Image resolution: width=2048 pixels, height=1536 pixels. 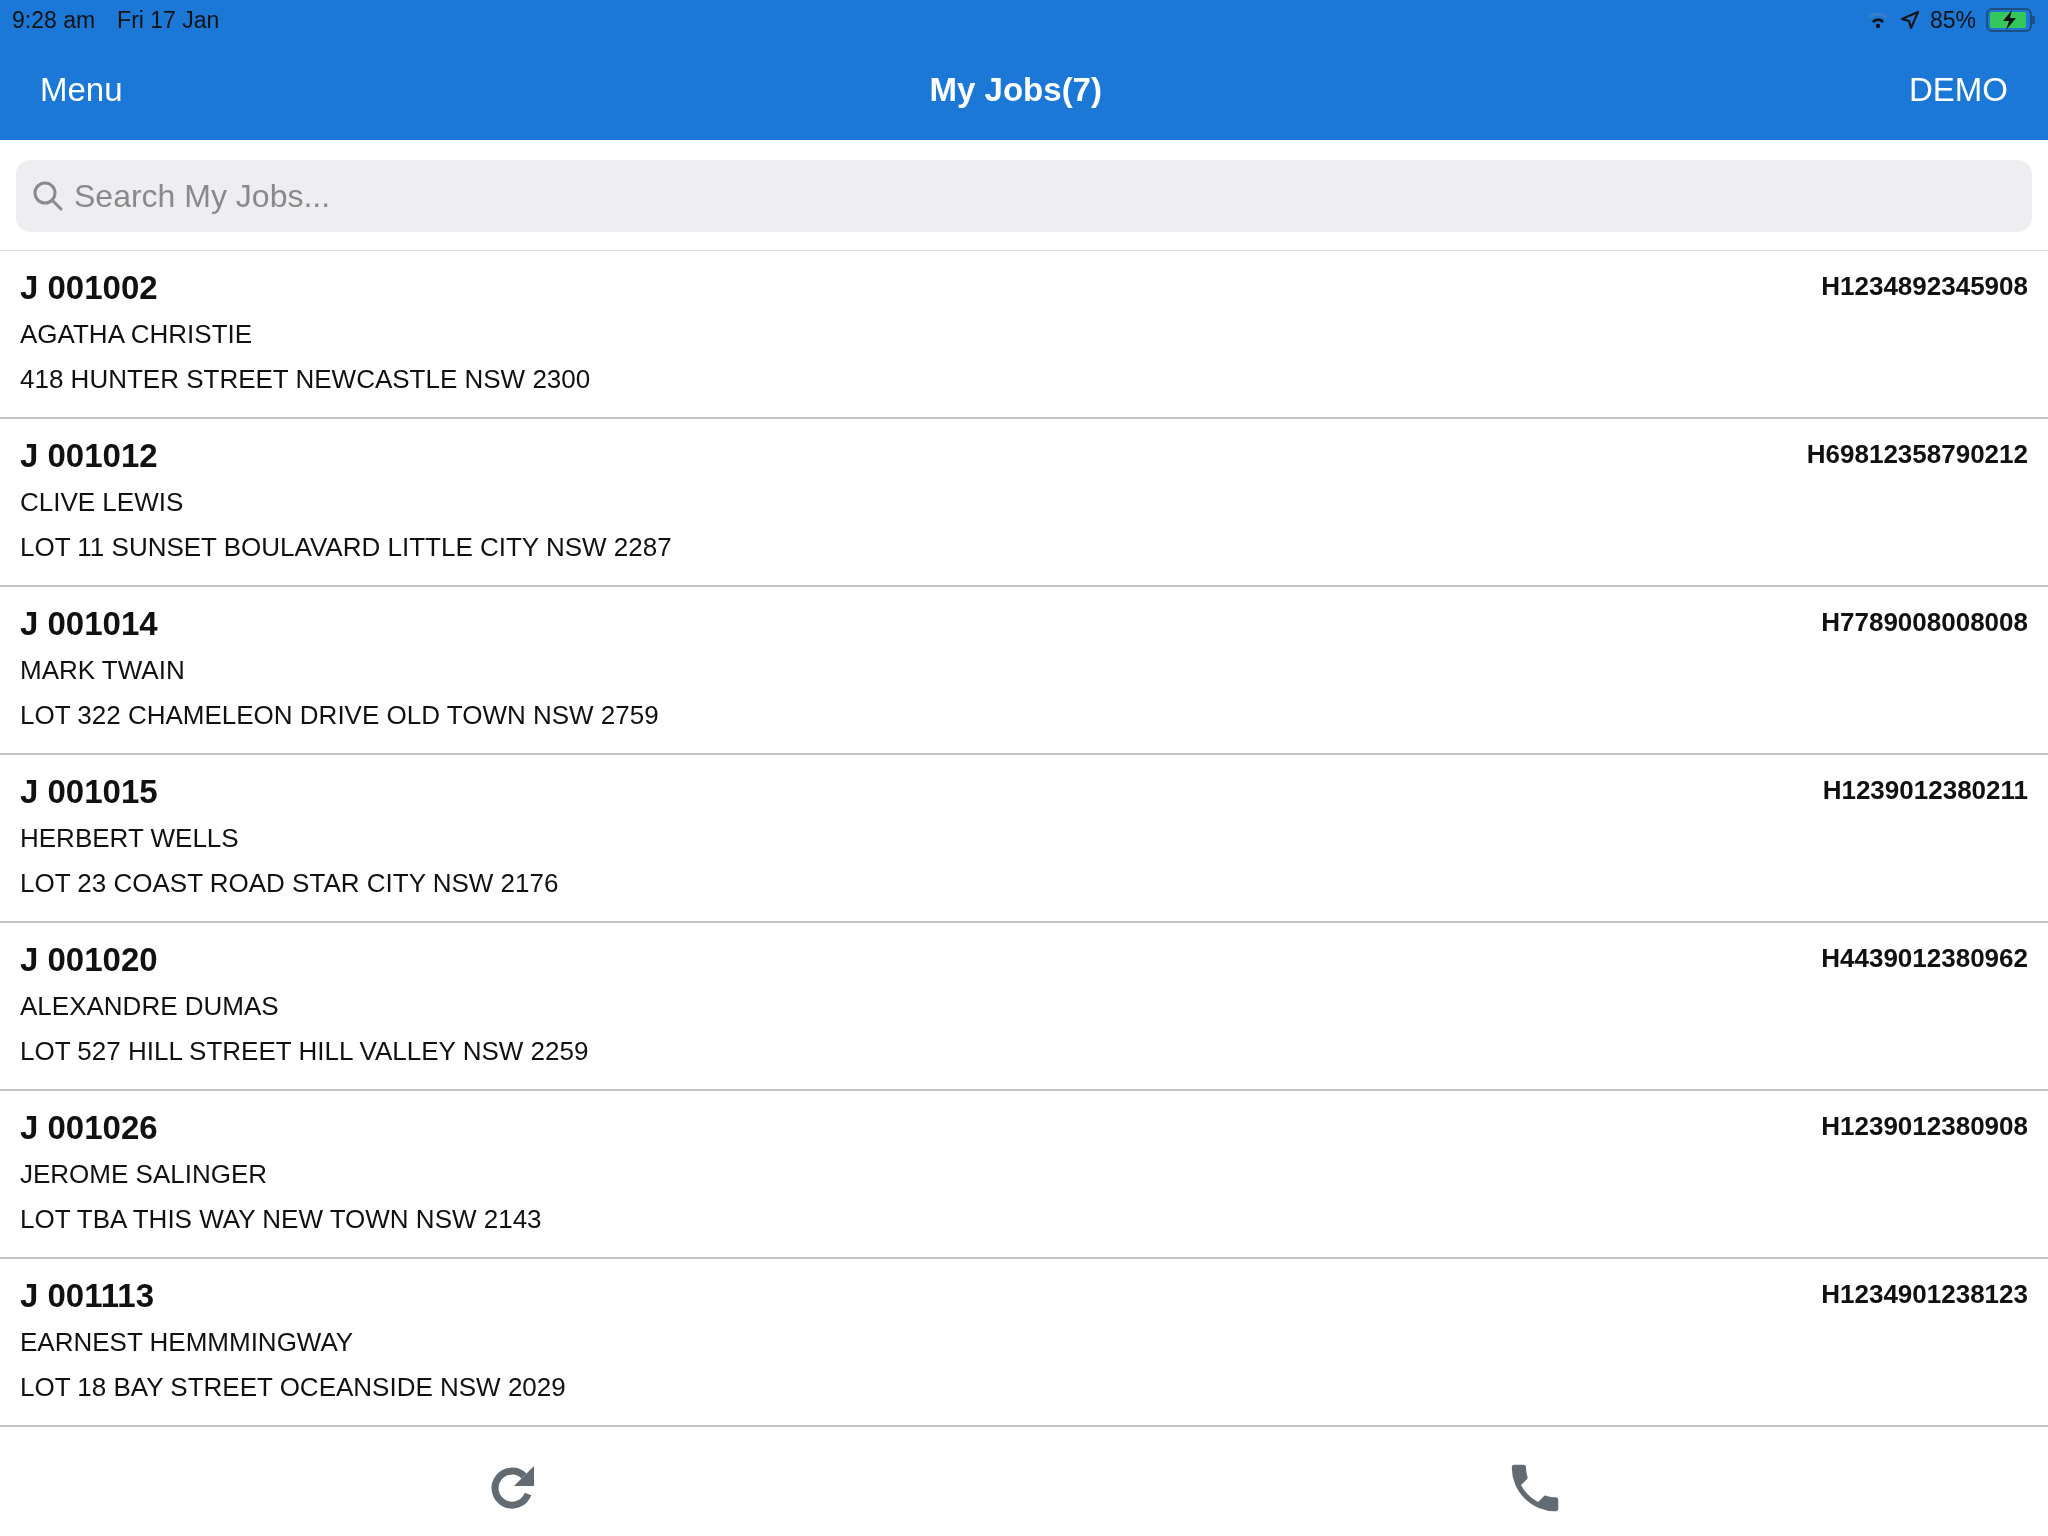 What do you see at coordinates (87, 1296) in the screenshot?
I see `job-number: J 001113` at bounding box center [87, 1296].